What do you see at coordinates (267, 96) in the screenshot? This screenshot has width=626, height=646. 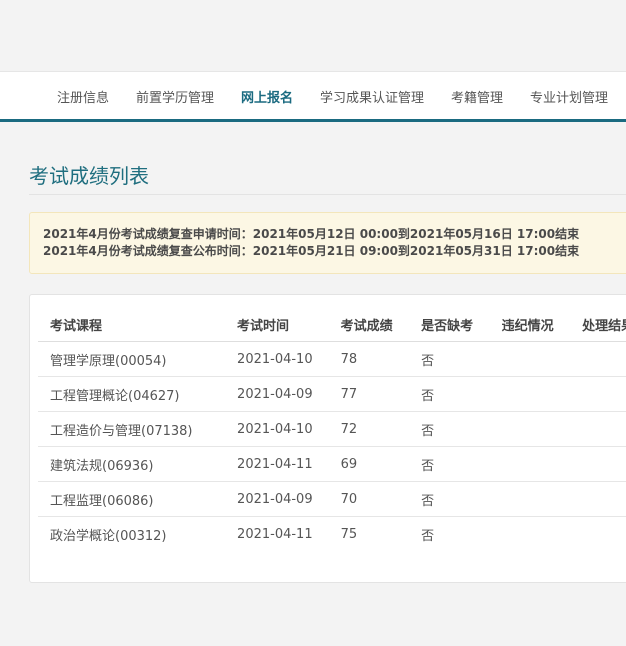 I see `nav-item-online-registration: 网上报名` at bounding box center [267, 96].